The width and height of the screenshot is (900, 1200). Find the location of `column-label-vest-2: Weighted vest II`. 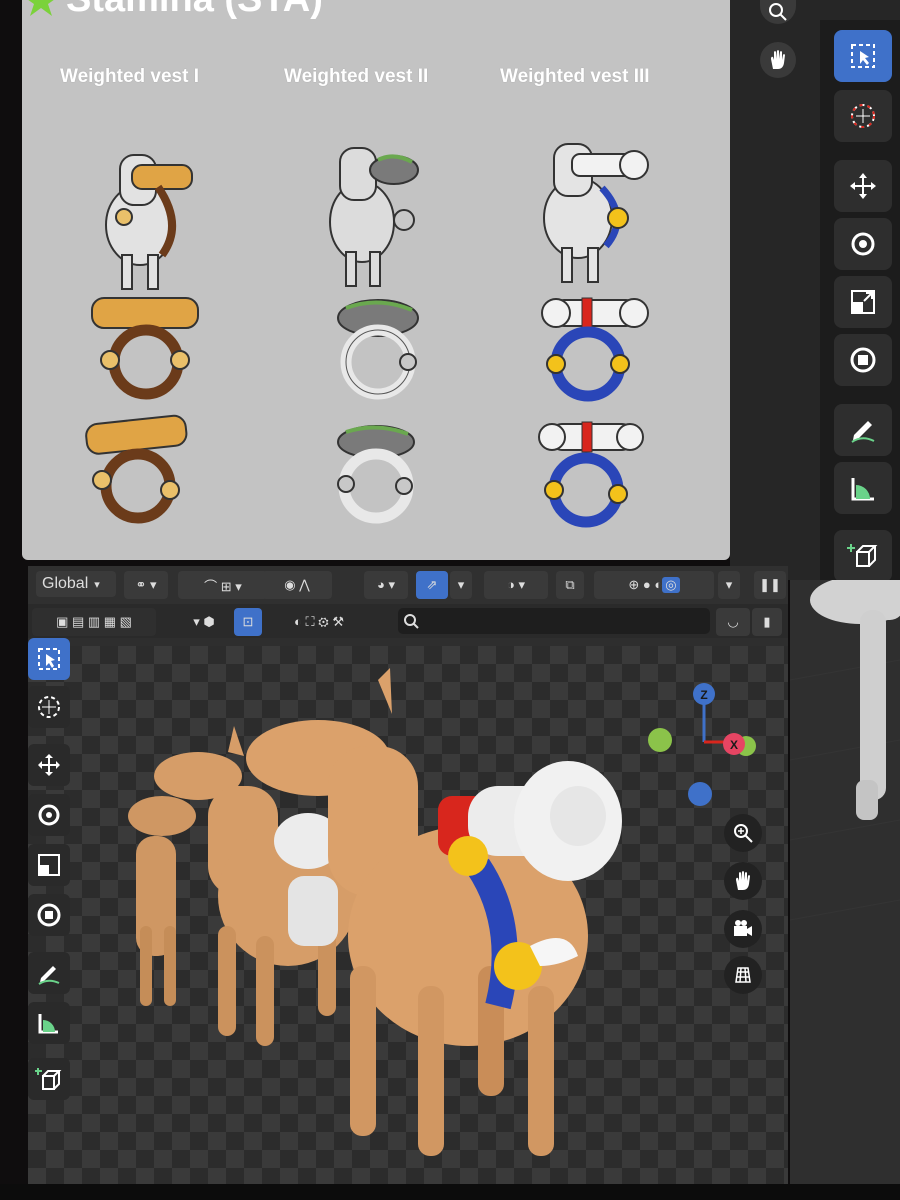

column-label-vest-2: Weighted vest II is located at coordinates (356, 76).